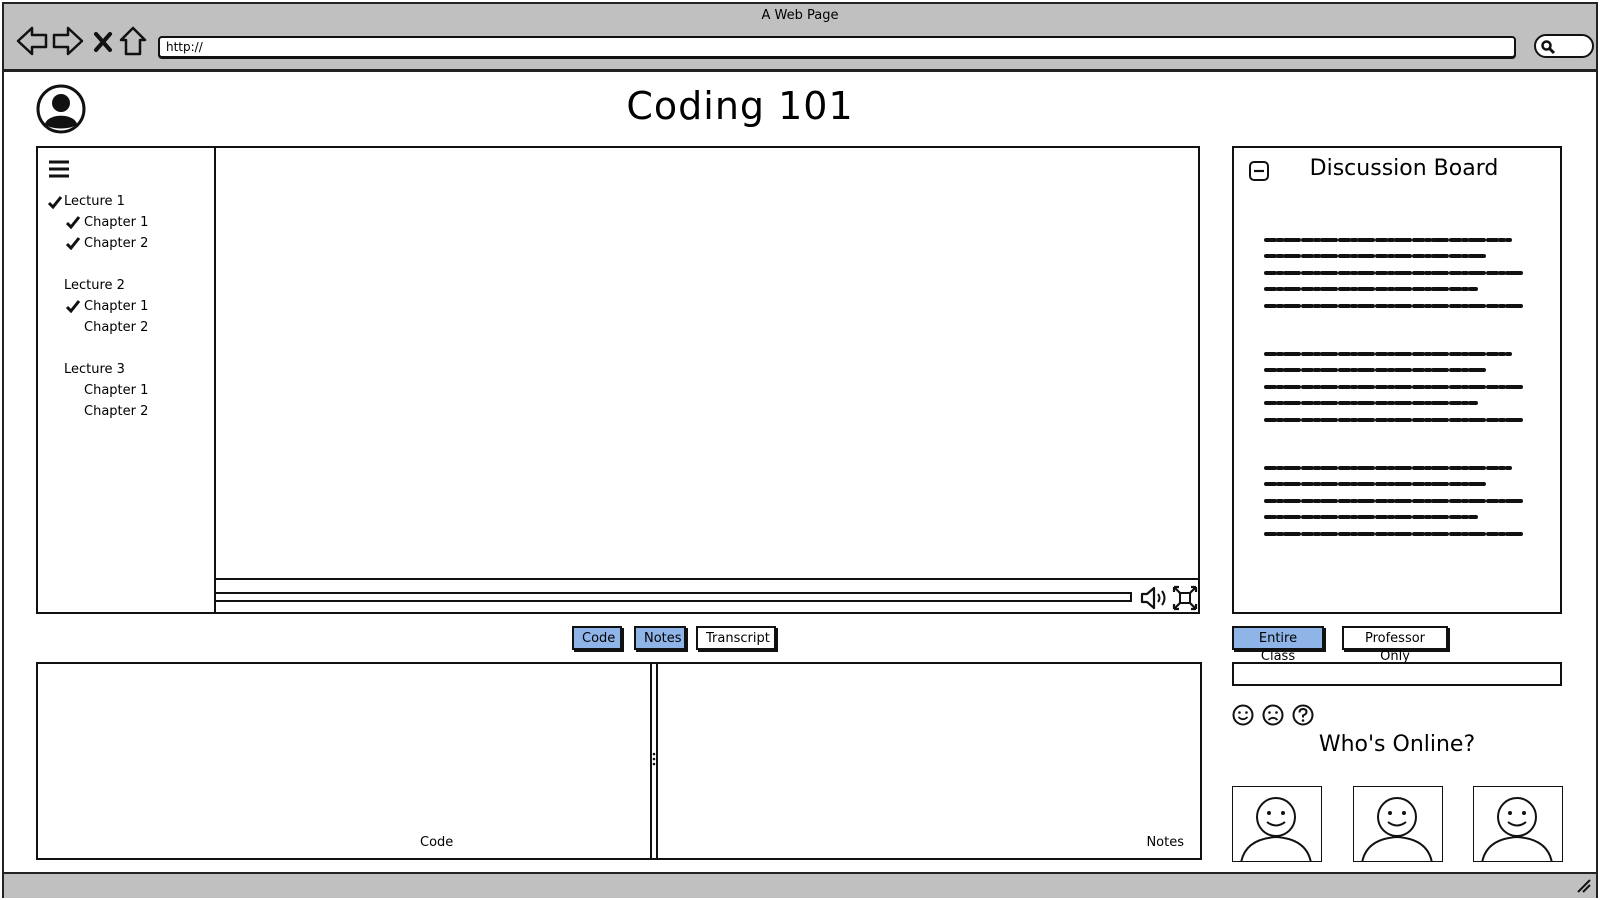  I want to click on video-controls, so click(708, 596).